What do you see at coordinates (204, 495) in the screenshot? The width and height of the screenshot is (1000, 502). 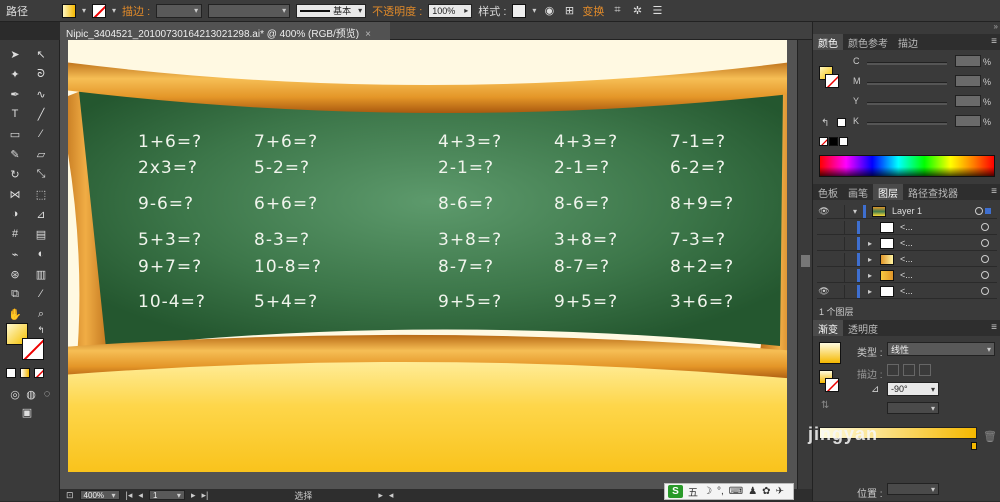 I see `last-page-icon: ▸|` at bounding box center [204, 495].